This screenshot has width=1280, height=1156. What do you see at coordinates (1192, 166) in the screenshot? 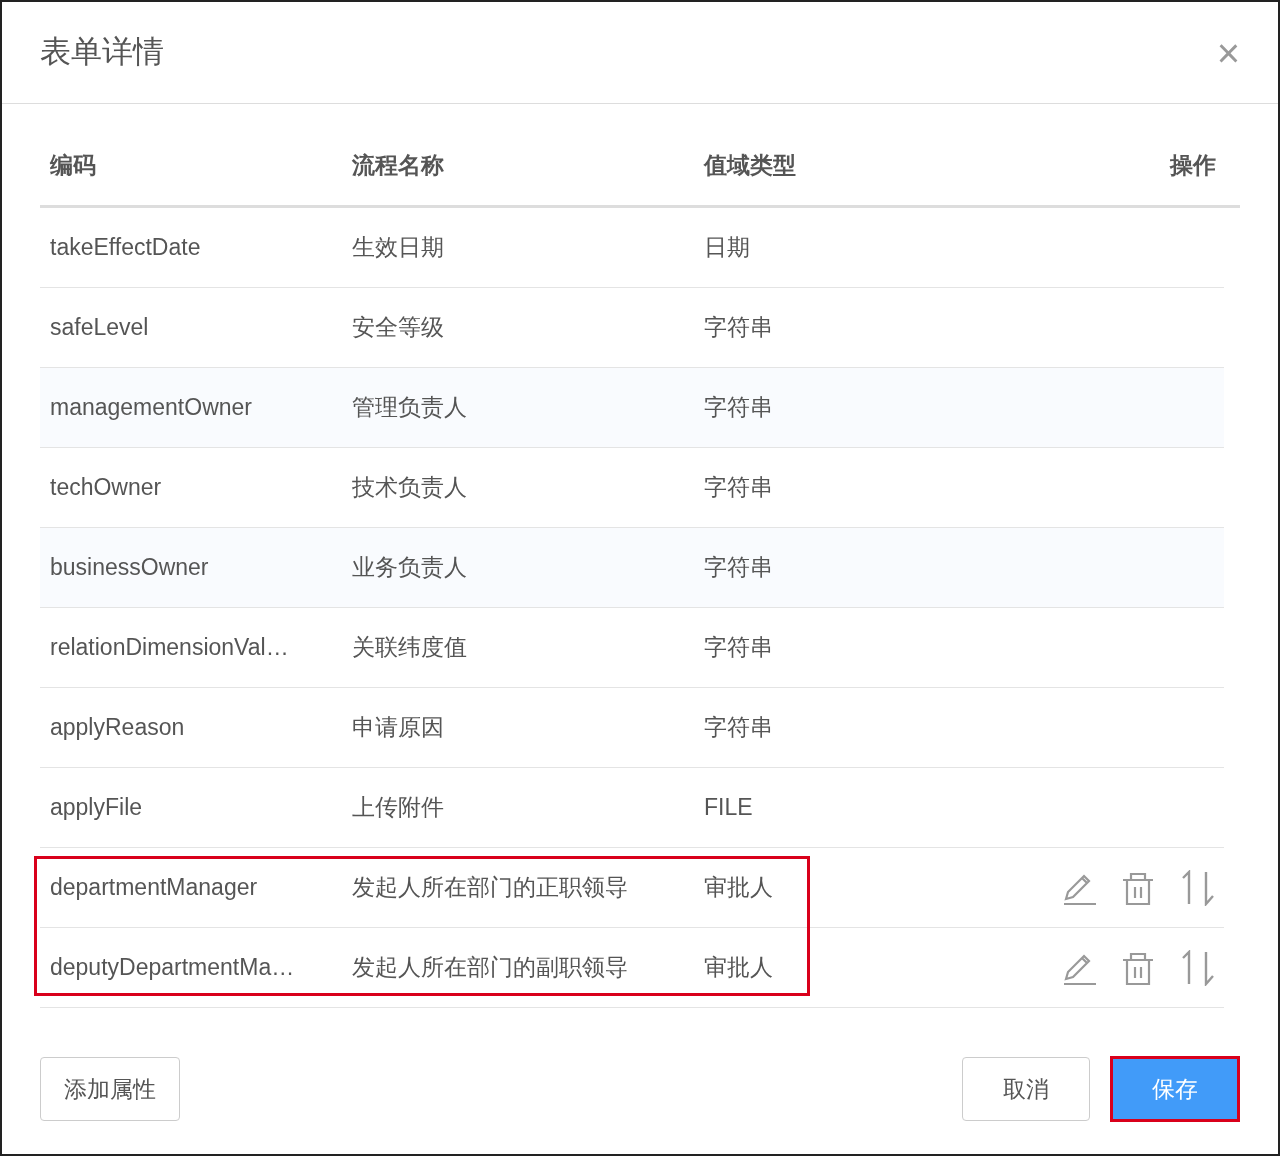
I see `column-header: 操作` at bounding box center [1192, 166].